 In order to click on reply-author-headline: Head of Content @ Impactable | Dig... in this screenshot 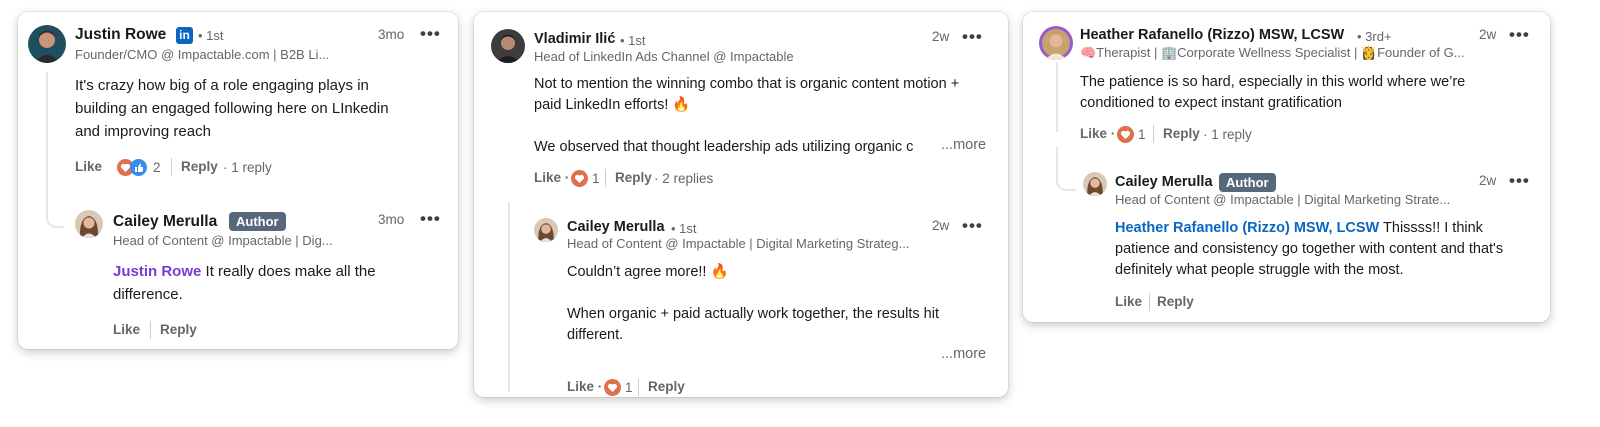, I will do `click(223, 240)`.